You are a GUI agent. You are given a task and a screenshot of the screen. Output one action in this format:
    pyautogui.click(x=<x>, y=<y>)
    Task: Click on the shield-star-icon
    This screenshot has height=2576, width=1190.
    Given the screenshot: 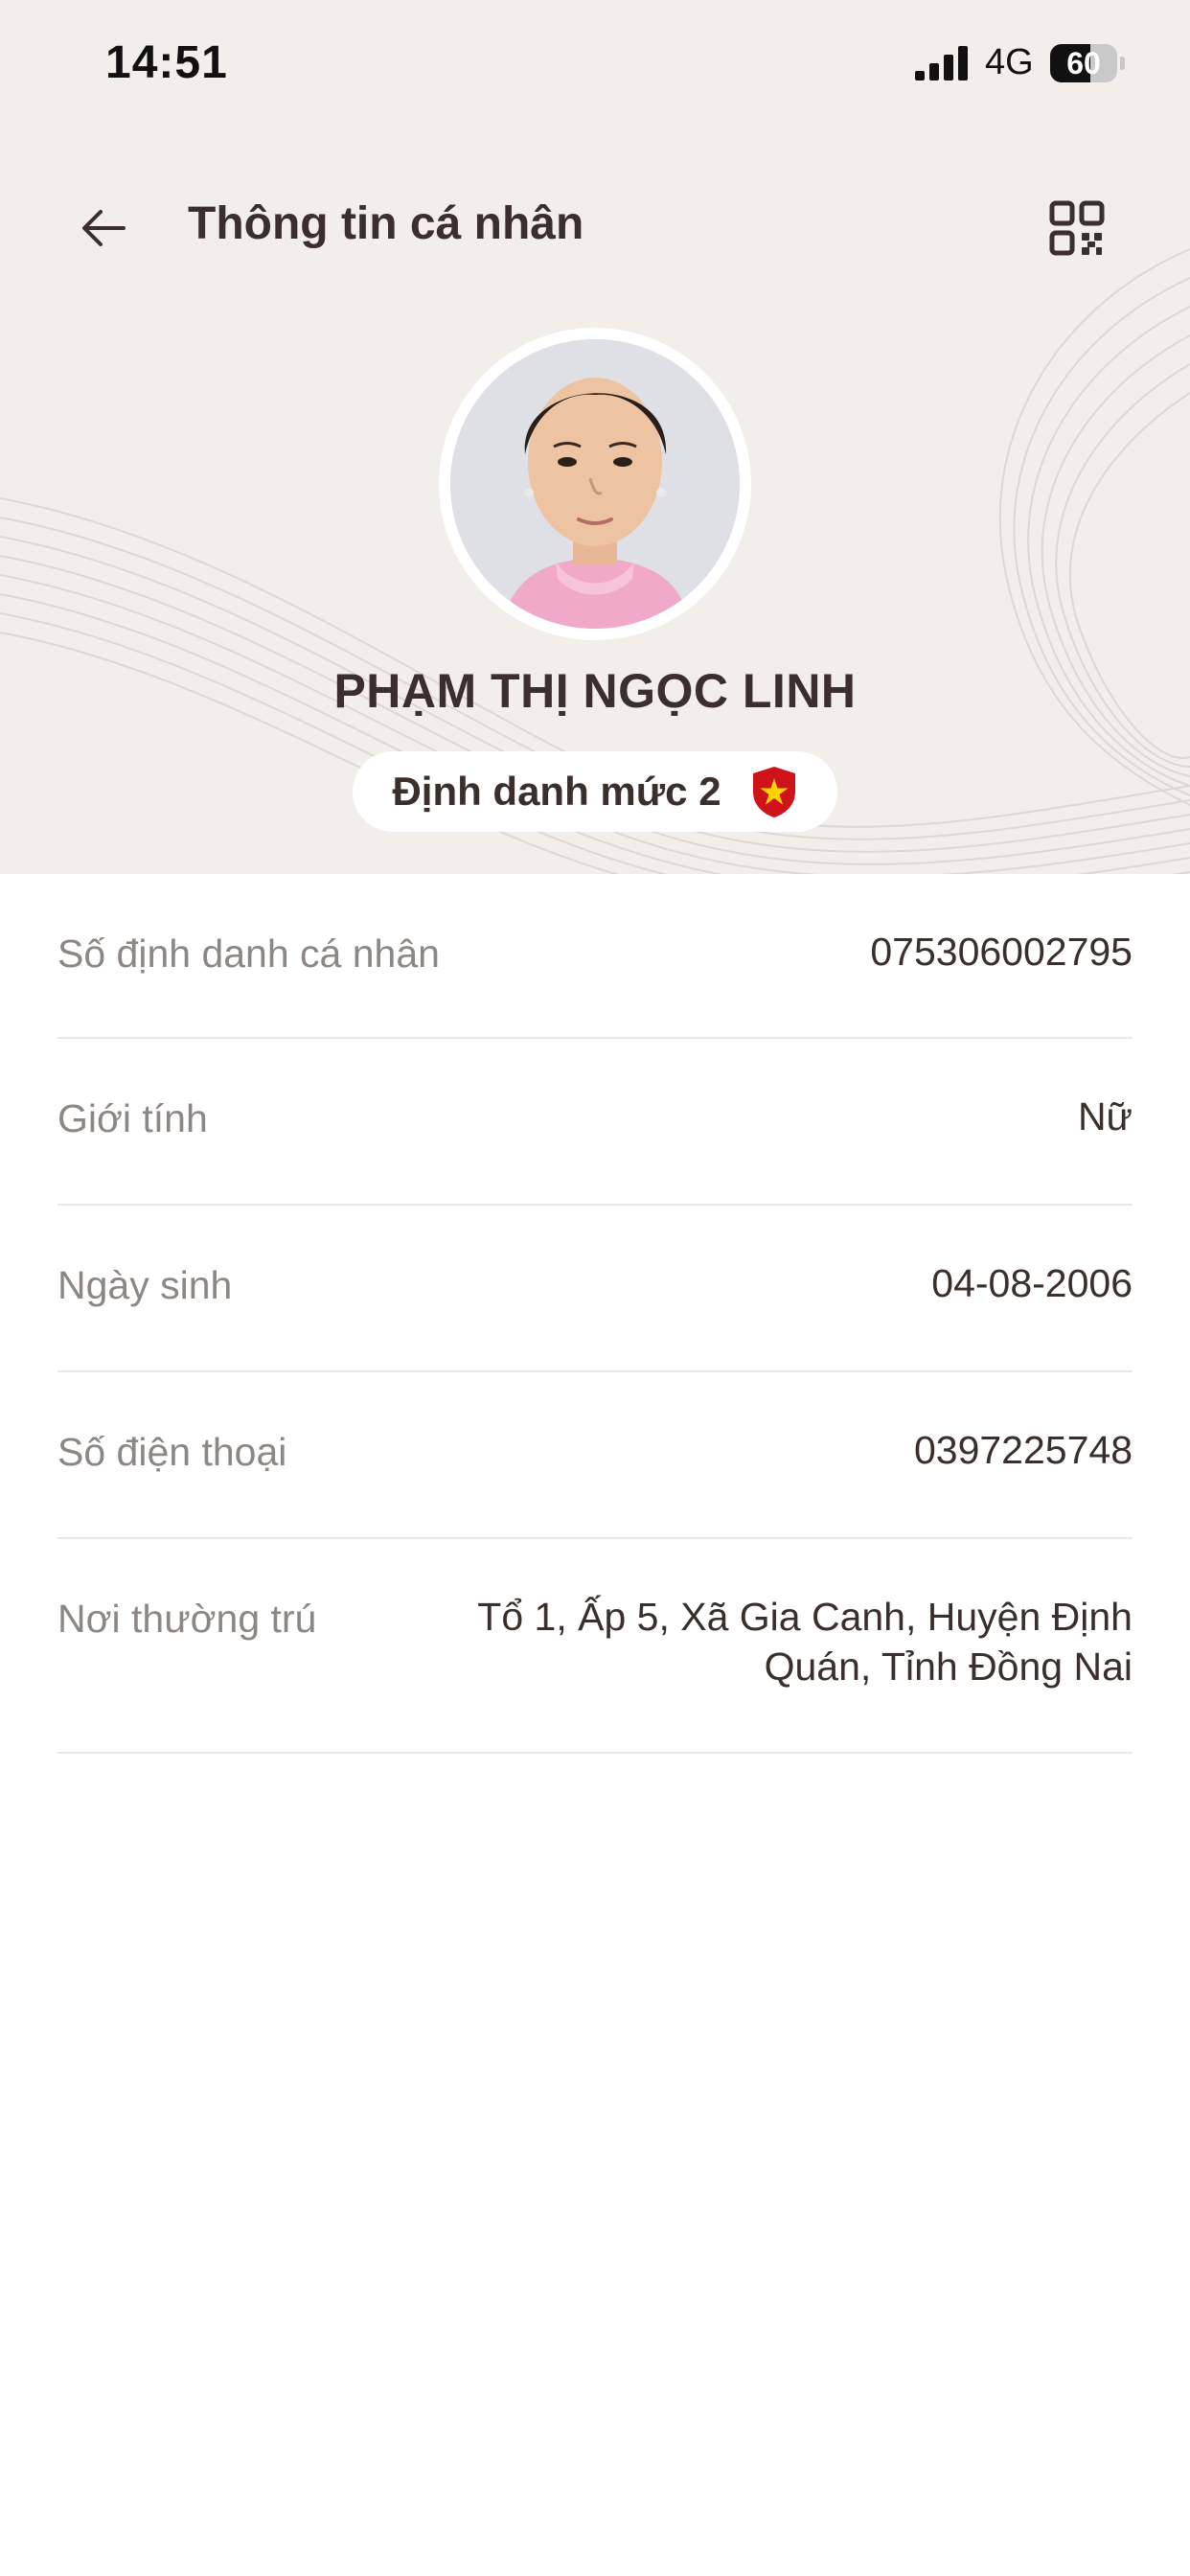 What is the action you would take?
    pyautogui.click(x=774, y=792)
    